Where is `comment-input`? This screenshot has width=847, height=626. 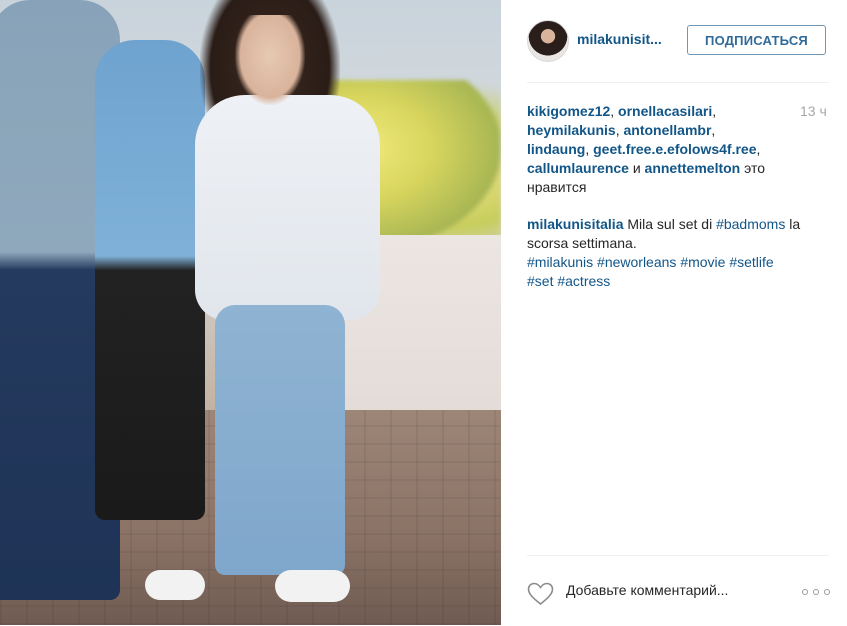 comment-input is located at coordinates (676, 590).